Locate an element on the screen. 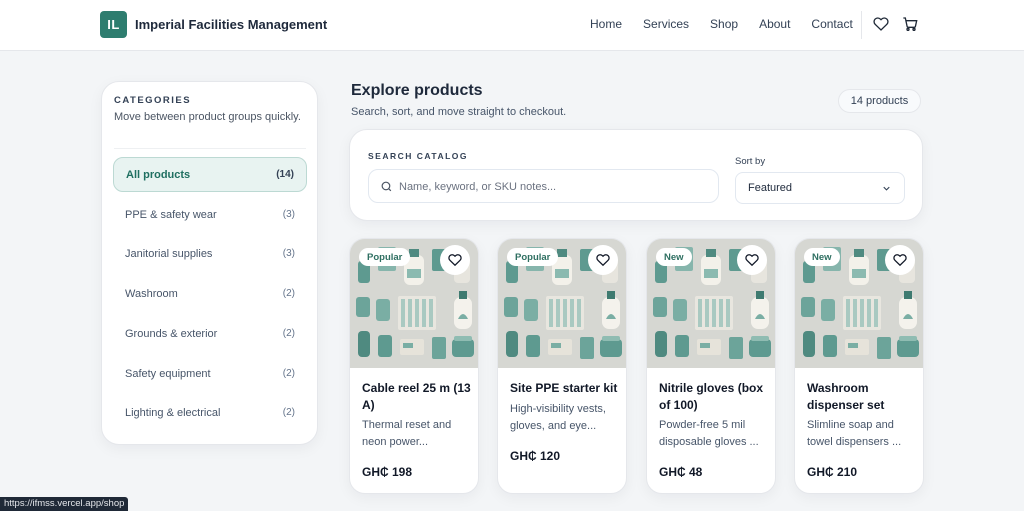 This screenshot has width=1024, height=511. brand-logo: IL is located at coordinates (113, 24).